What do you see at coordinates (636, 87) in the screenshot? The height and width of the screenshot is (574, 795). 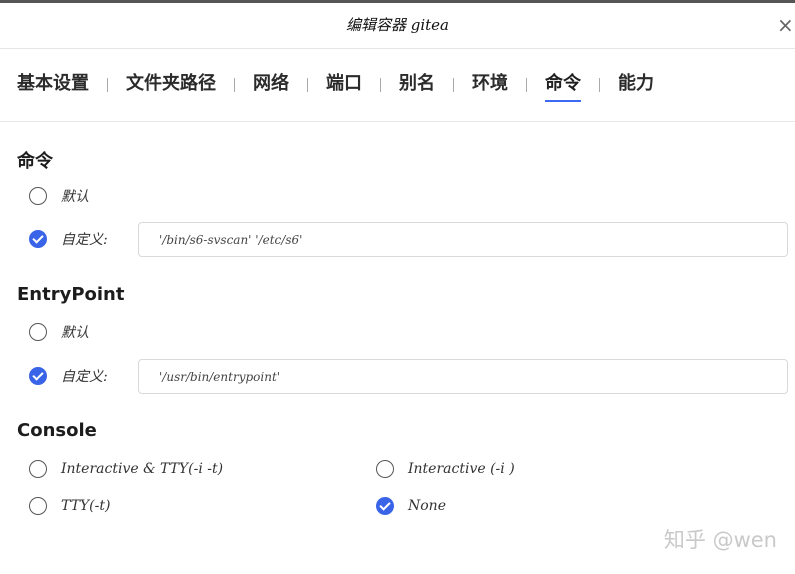 I see `tab-capabilities: 能力` at bounding box center [636, 87].